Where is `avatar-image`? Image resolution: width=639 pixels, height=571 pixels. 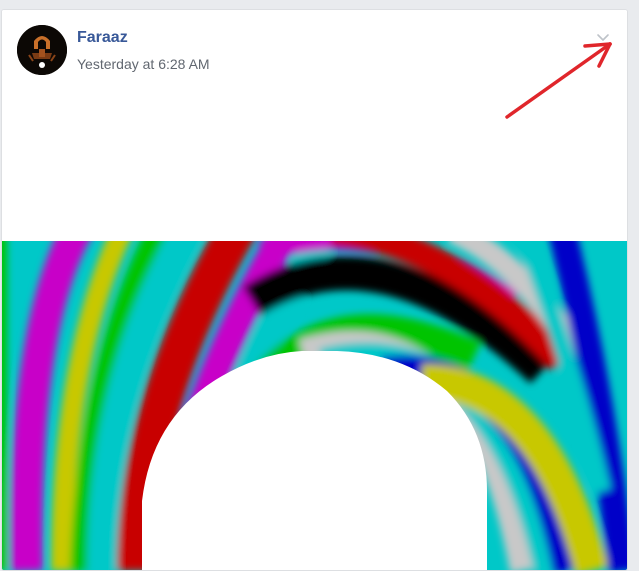 avatar-image is located at coordinates (42, 50).